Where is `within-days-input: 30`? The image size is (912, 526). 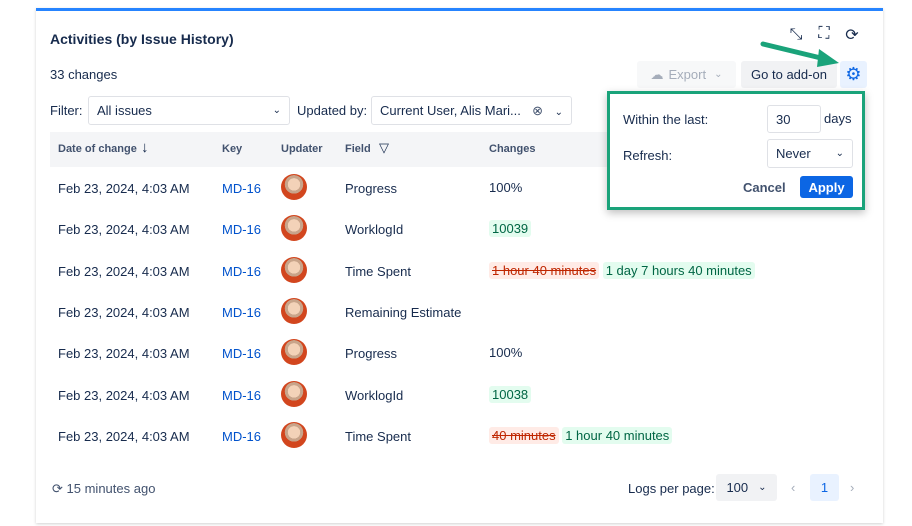
within-days-input: 30 is located at coordinates (794, 119).